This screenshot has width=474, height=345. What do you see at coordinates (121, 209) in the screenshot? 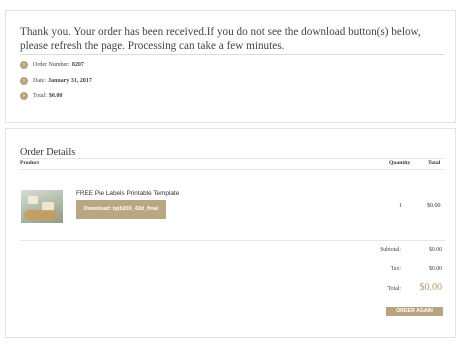
I see `download-button: Download: bpb203_43d_final` at bounding box center [121, 209].